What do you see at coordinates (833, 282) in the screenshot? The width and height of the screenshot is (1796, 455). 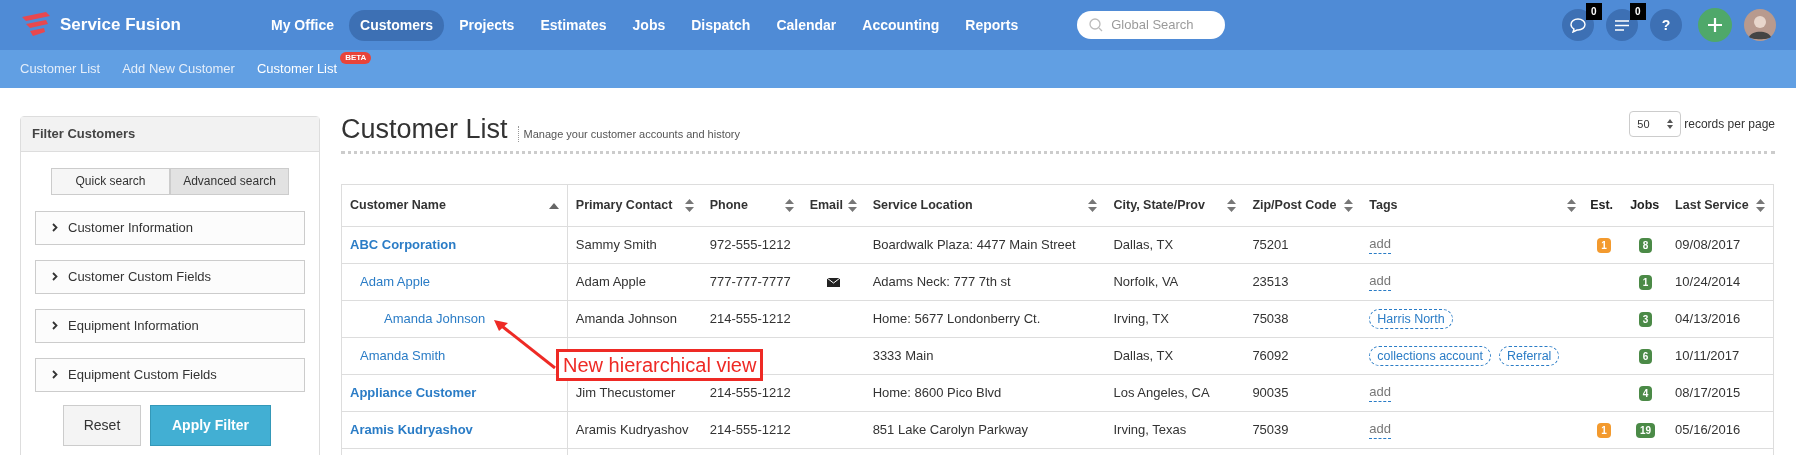 I see `envelope-icon` at bounding box center [833, 282].